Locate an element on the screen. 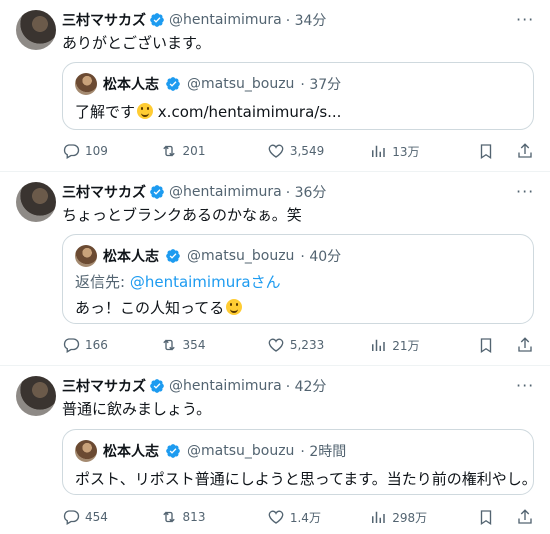 Image resolution: width=550 pixels, height=534 pixels. repost-button: 354 is located at coordinates (213, 345).